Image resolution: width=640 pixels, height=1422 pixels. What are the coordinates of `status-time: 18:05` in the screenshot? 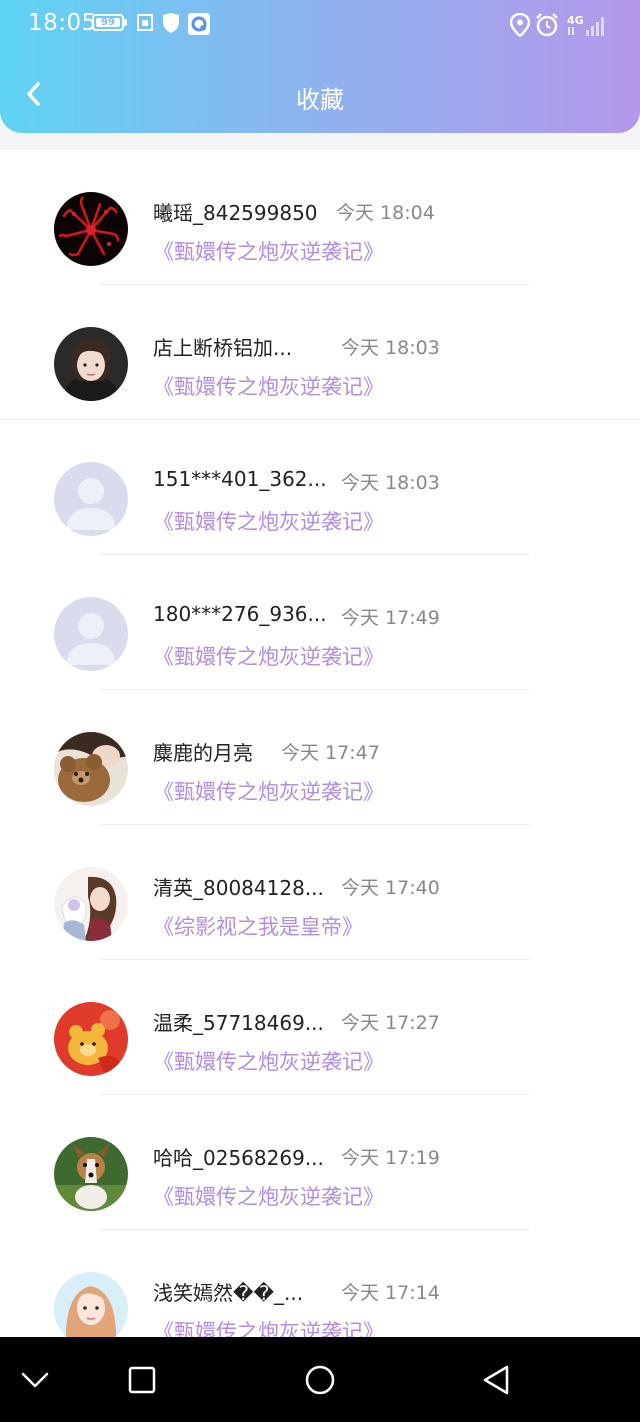 It's located at (62, 23).